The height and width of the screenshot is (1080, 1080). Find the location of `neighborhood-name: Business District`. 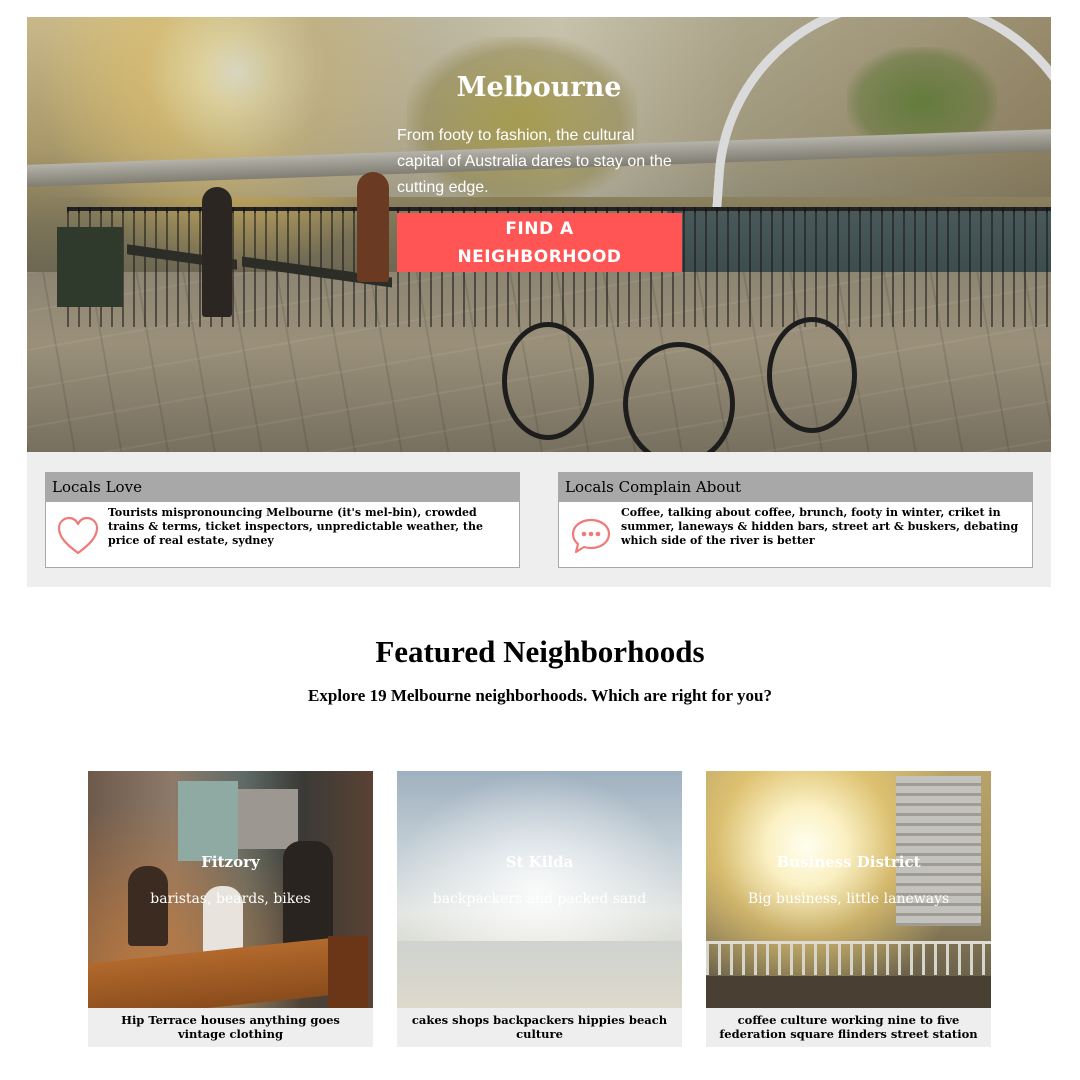

neighborhood-name: Business District is located at coordinates (848, 862).